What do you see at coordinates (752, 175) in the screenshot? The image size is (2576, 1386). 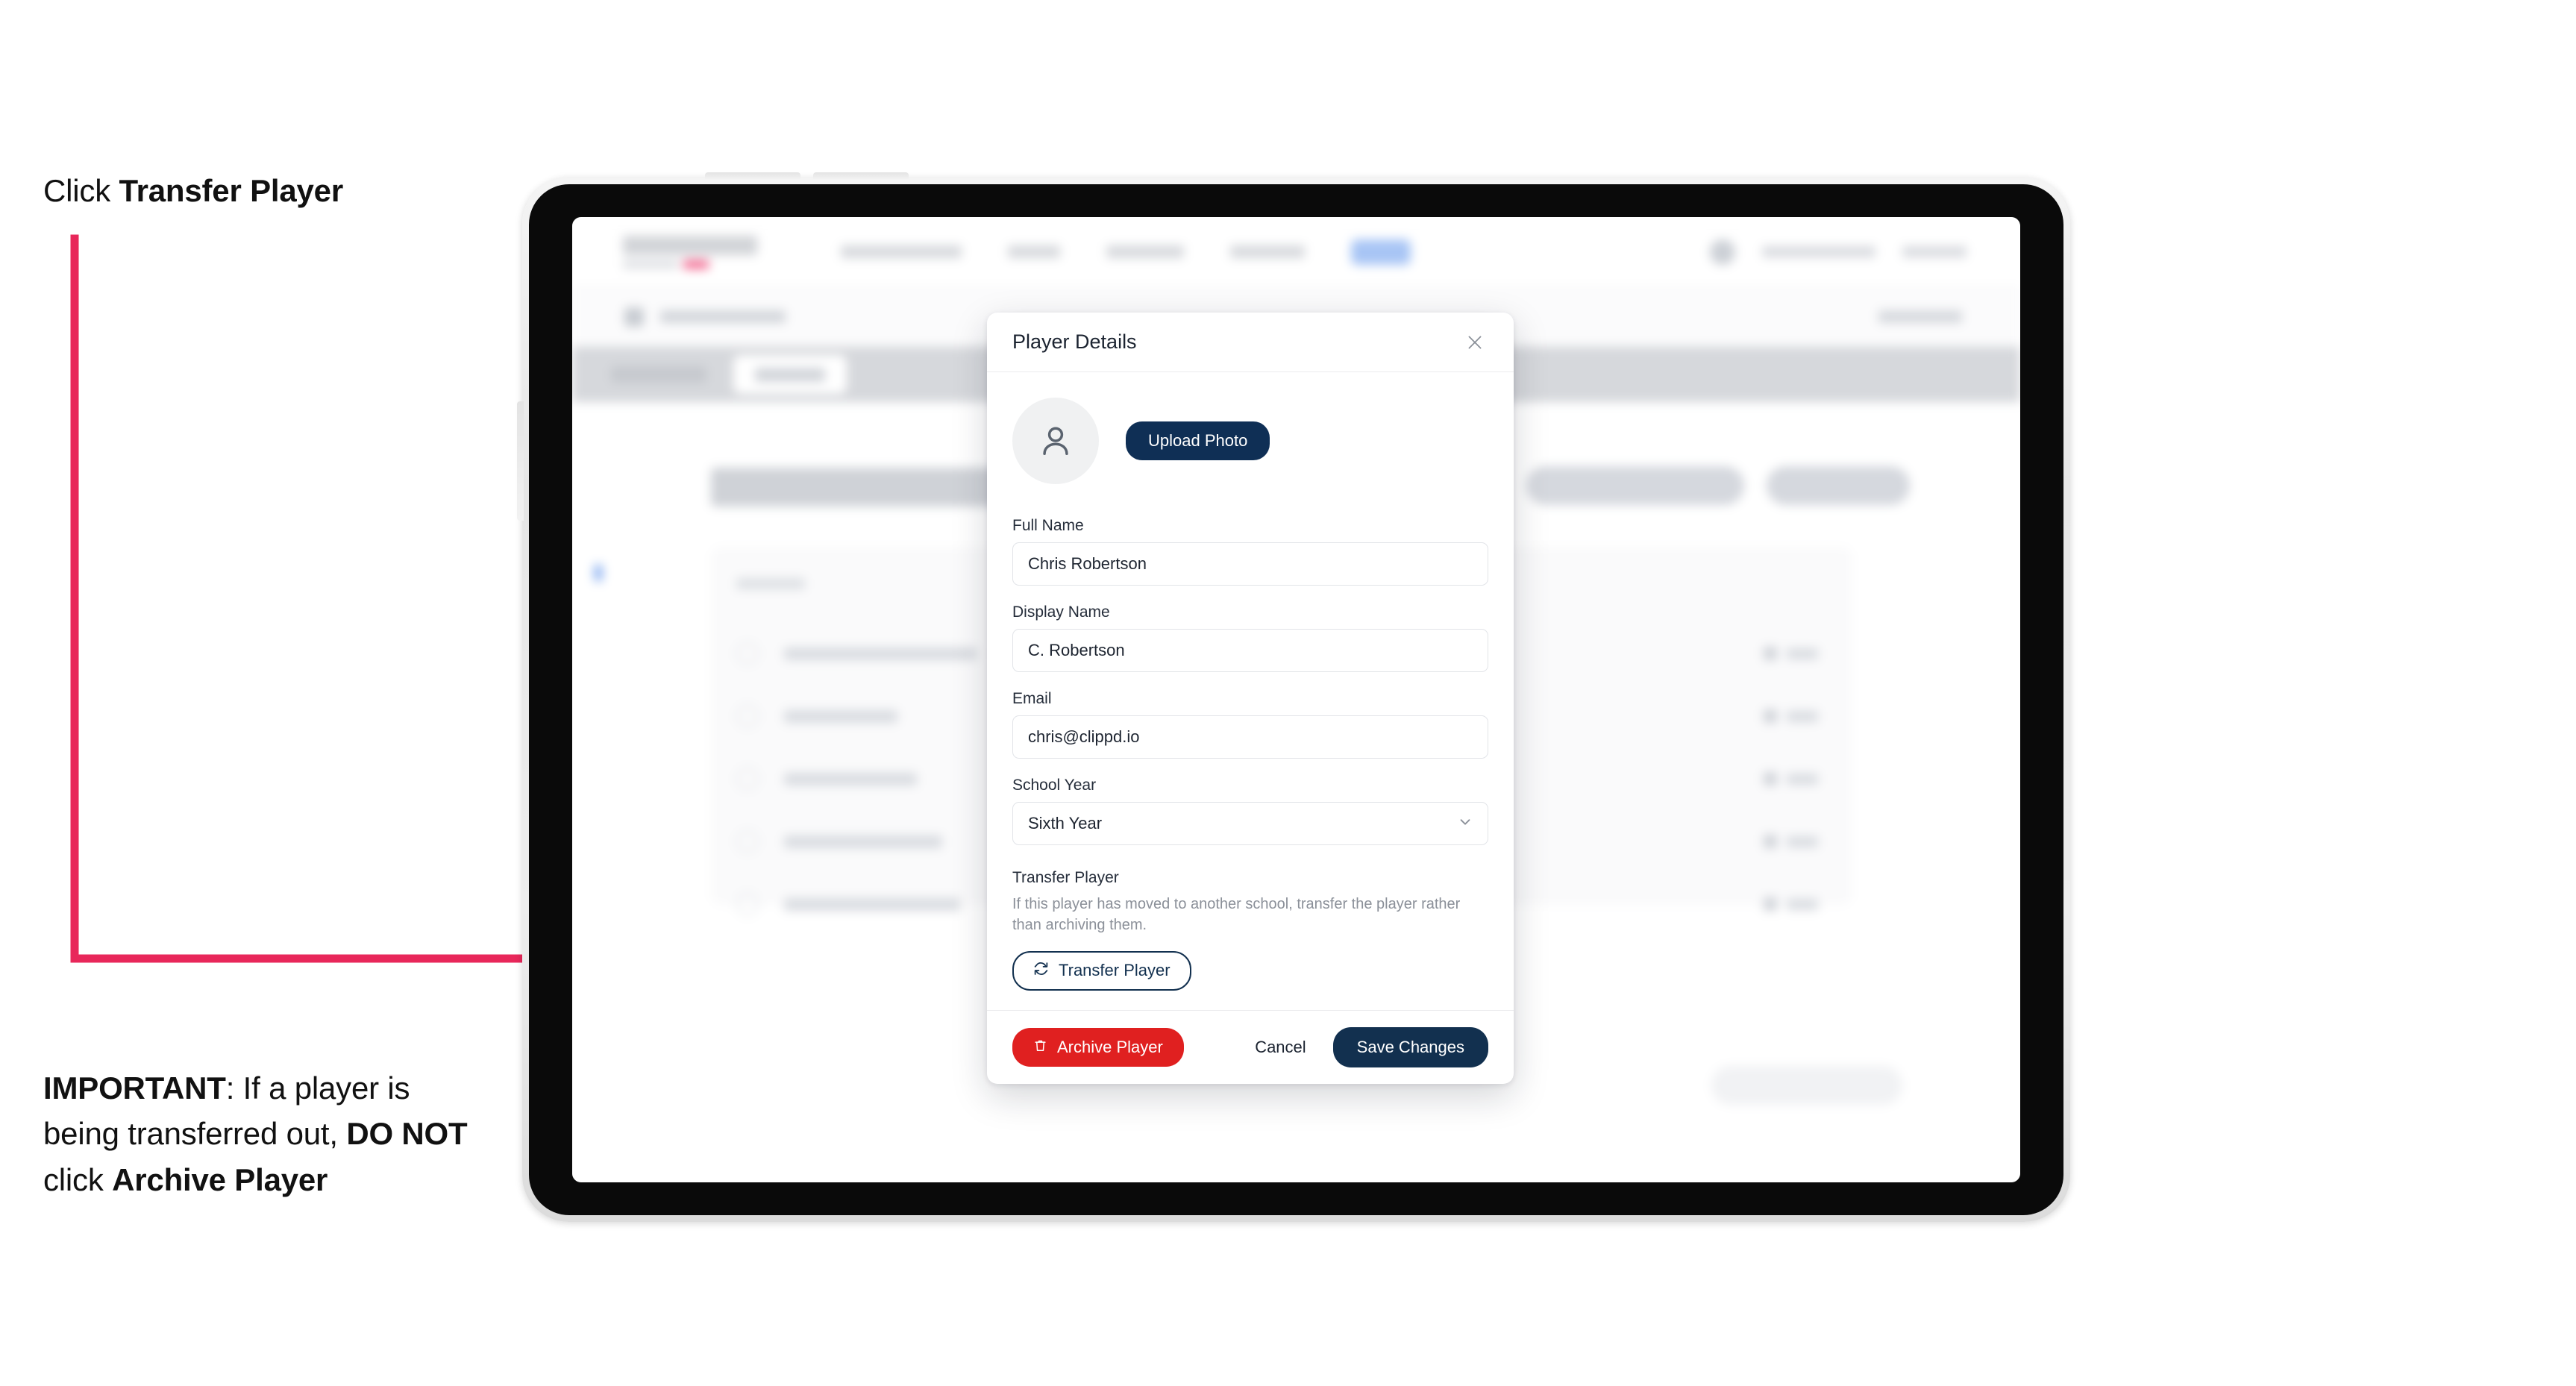 I see `volume-up-button` at bounding box center [752, 175].